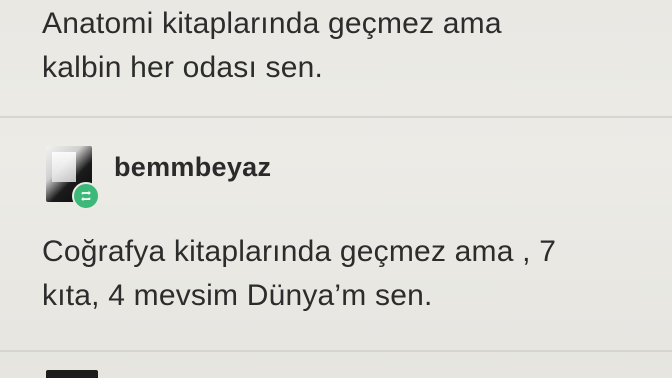 The image size is (672, 378). Describe the element at coordinates (299, 251) in the screenshot. I see `post-text-line: Coğrafya kitaplarında geçmez ama , 7` at that location.